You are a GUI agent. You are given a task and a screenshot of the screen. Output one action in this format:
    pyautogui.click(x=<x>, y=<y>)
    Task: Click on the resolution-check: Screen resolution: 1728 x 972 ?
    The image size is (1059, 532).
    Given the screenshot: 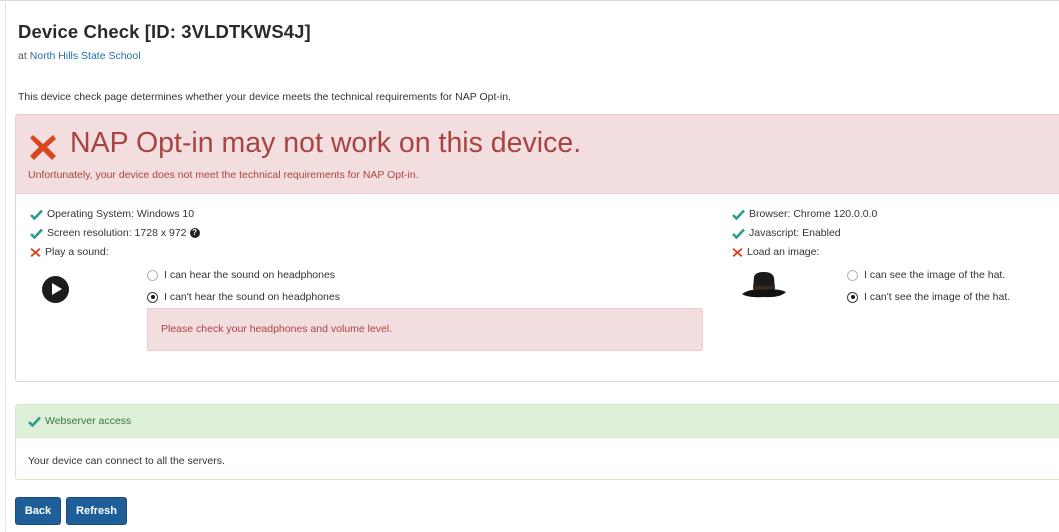 What is the action you would take?
    pyautogui.click(x=115, y=233)
    